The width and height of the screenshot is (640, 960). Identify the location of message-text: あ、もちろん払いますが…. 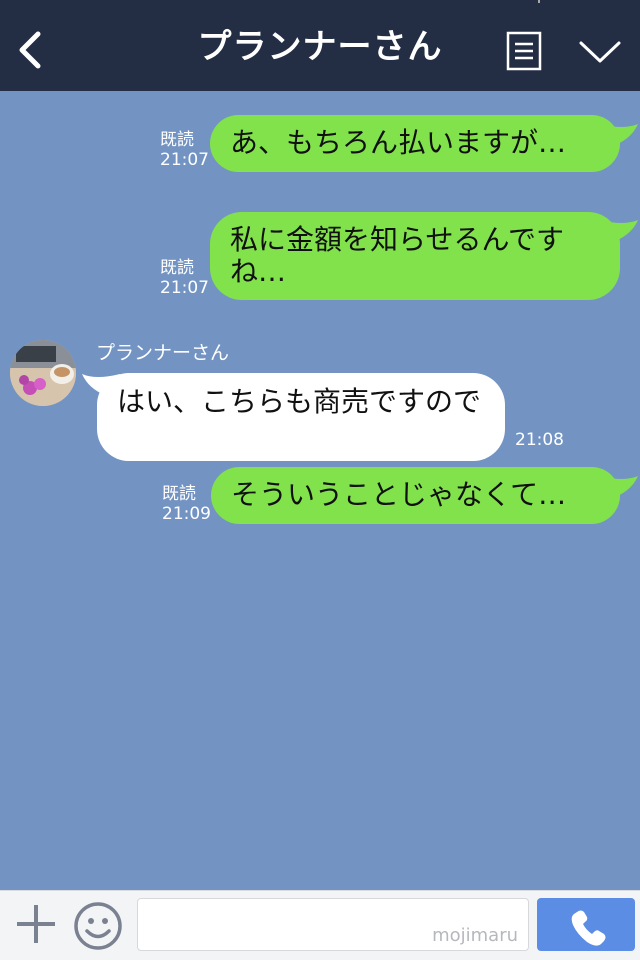
(398, 142).